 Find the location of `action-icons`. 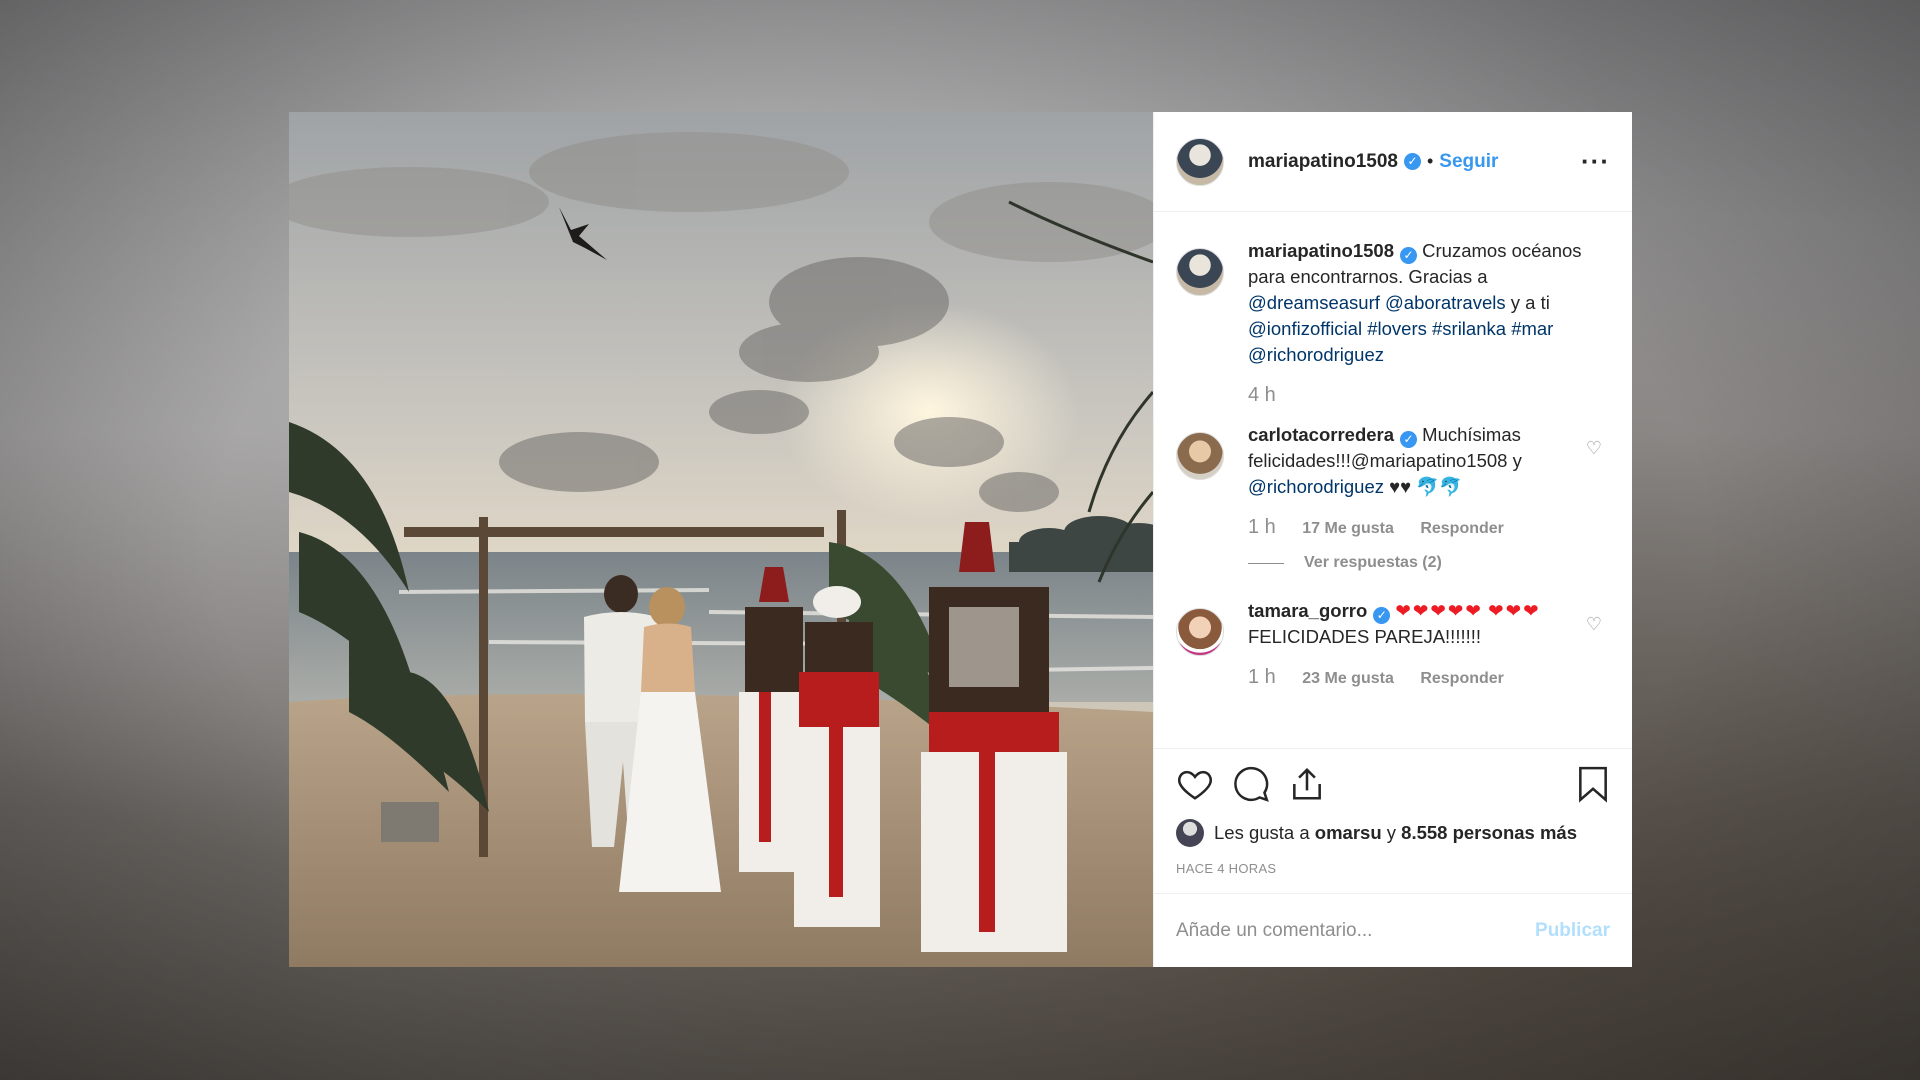

action-icons is located at coordinates (1393, 784).